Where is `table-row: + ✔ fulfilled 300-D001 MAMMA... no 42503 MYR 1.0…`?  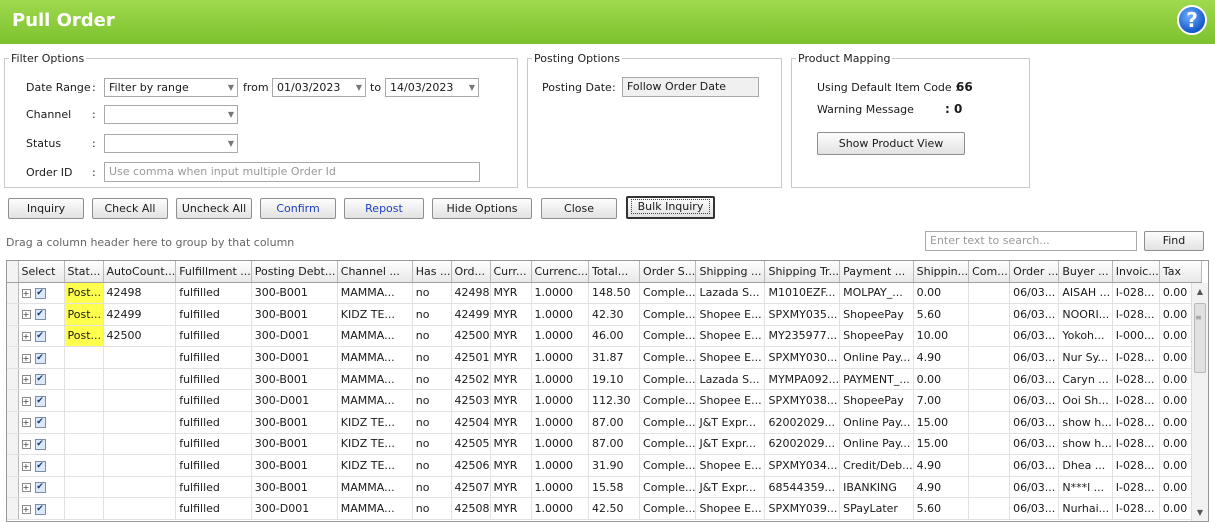
table-row: + ✔ fulfilled 300-D001 MAMMA... no 42503 MYR 1.0… is located at coordinates (604, 401).